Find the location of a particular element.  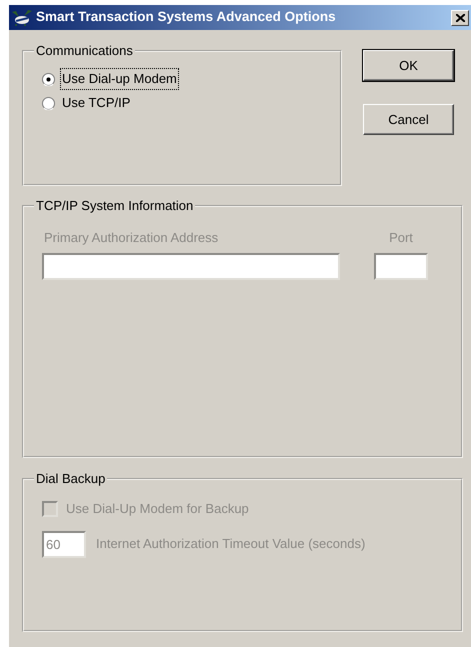

group-title: Dial Backup is located at coordinates (70, 478).